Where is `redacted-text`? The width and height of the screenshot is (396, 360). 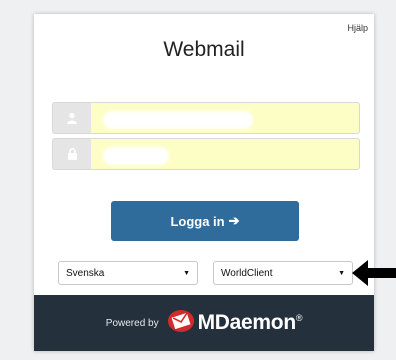
redacted-text is located at coordinates (97, 78).